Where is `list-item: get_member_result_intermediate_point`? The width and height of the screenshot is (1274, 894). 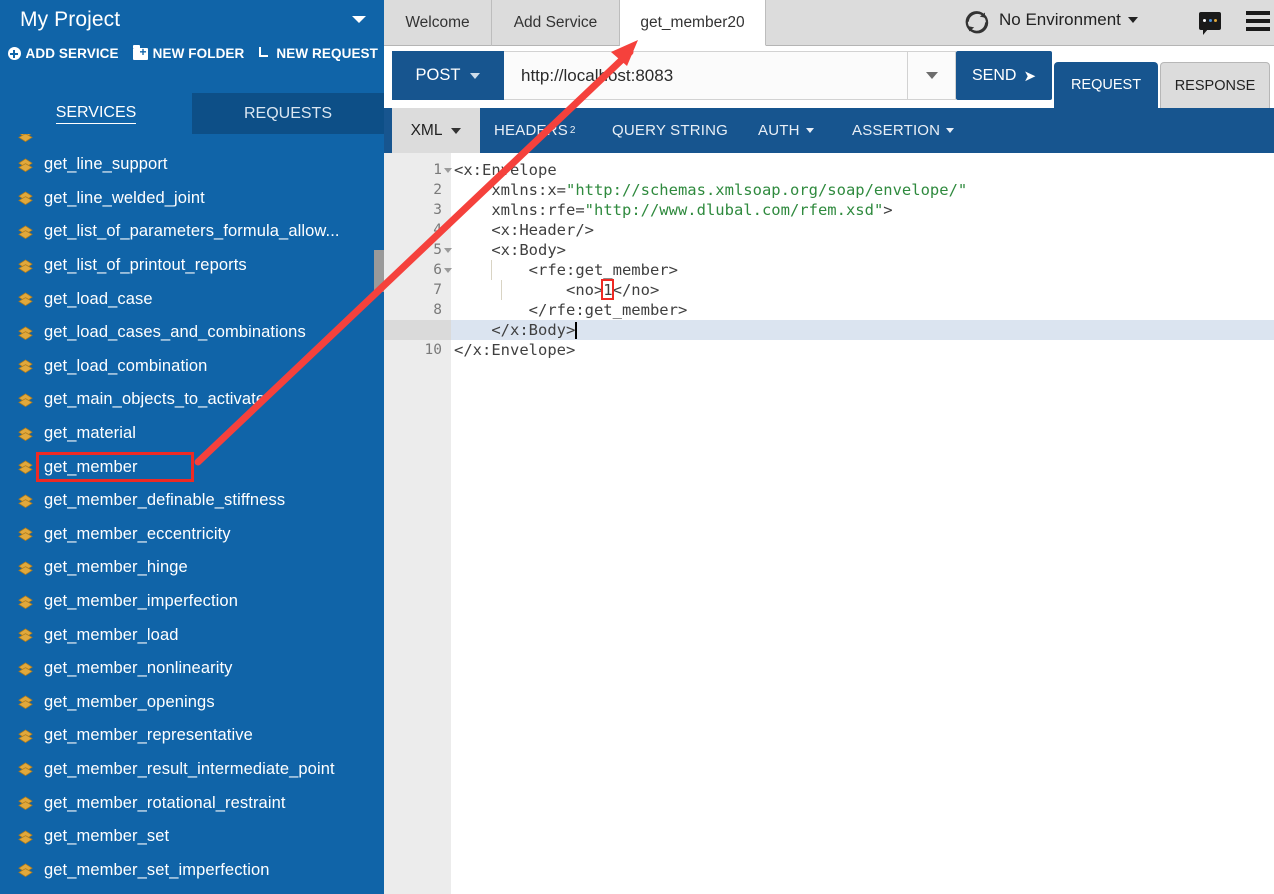
list-item: get_member_result_intermediate_point is located at coordinates (192, 770).